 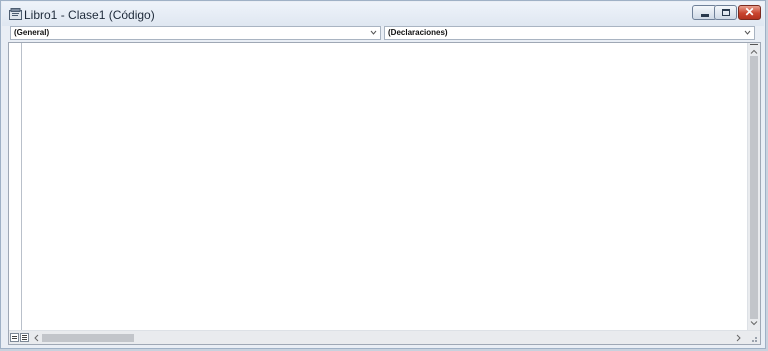 I want to click on close-icon: ✕, so click(x=749, y=12).